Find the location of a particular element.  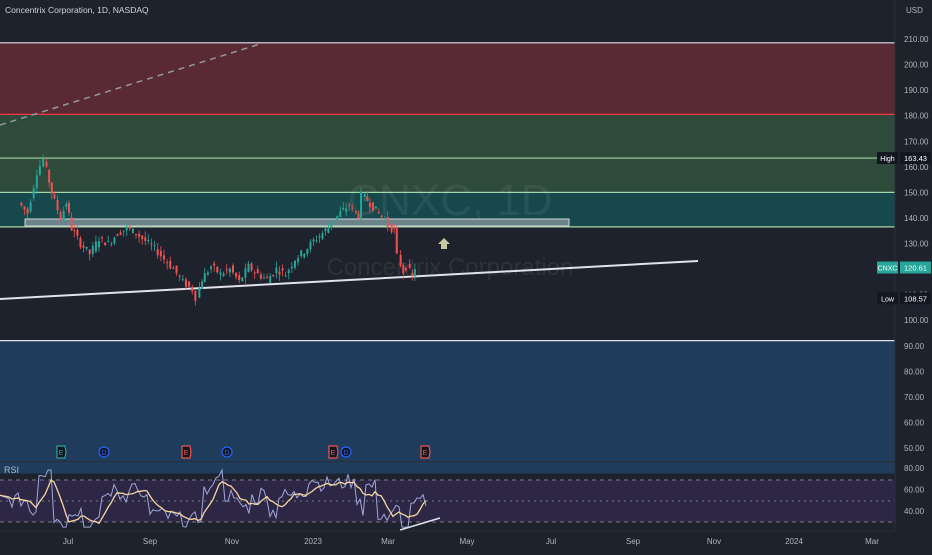

rsi-band is located at coordinates (447, 501).